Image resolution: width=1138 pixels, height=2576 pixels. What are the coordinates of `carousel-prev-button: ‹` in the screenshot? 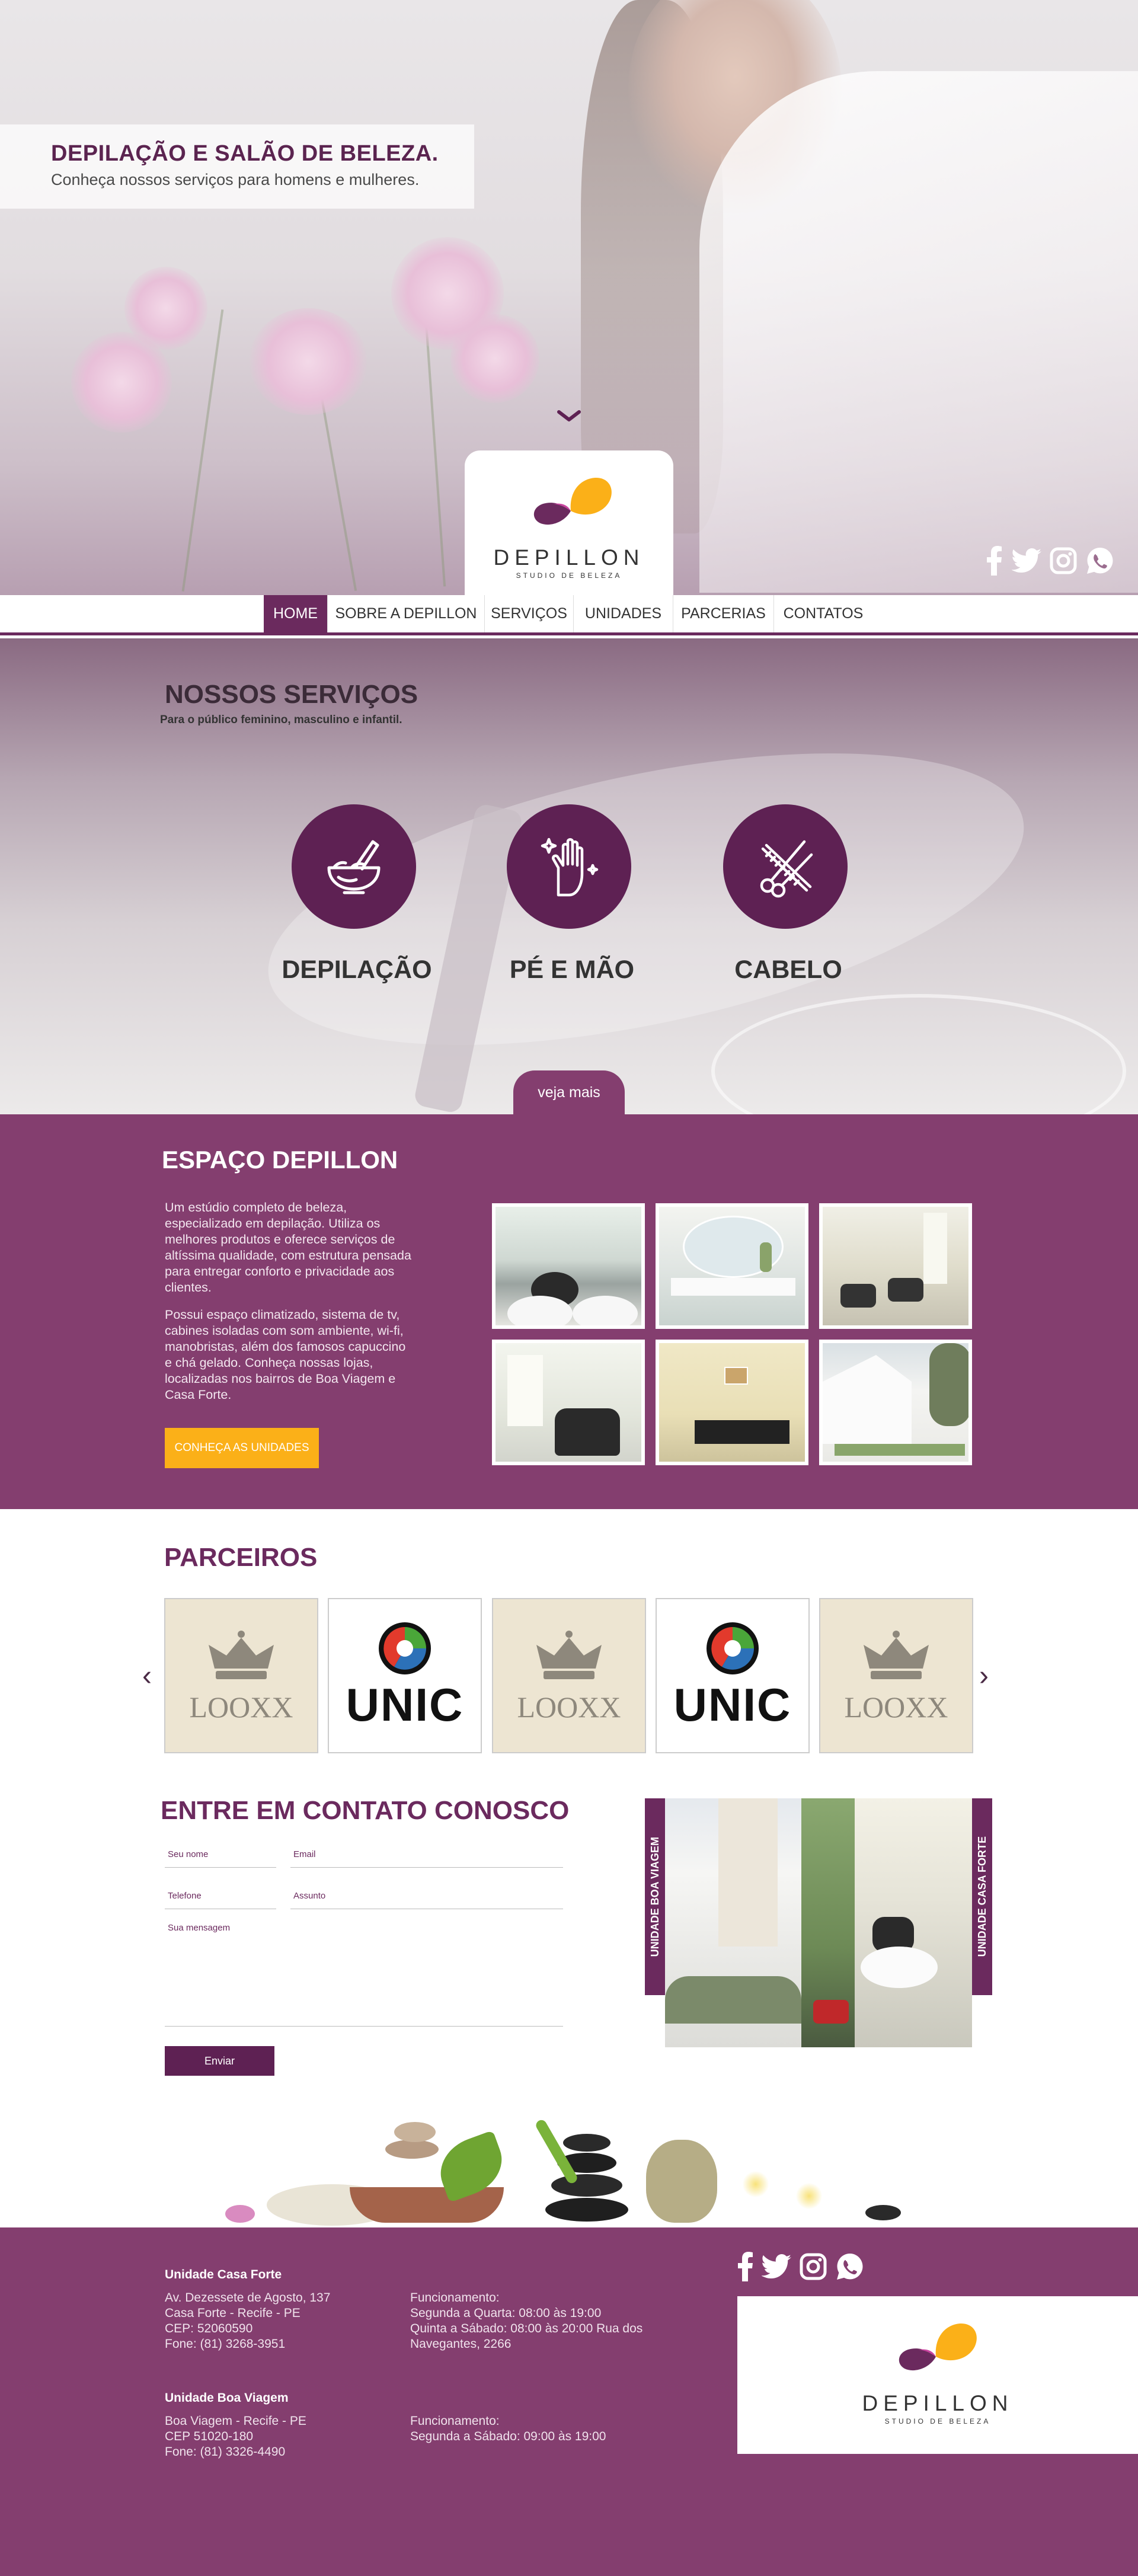 It's located at (147, 1676).